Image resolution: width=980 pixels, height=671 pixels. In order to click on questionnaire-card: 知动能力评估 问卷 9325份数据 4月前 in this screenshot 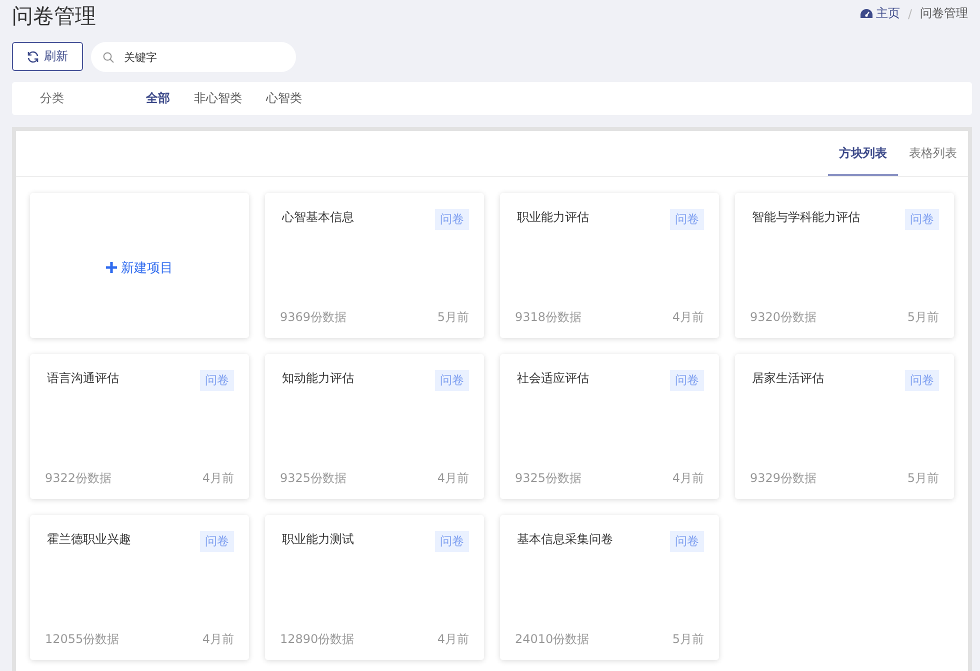, I will do `click(374, 426)`.